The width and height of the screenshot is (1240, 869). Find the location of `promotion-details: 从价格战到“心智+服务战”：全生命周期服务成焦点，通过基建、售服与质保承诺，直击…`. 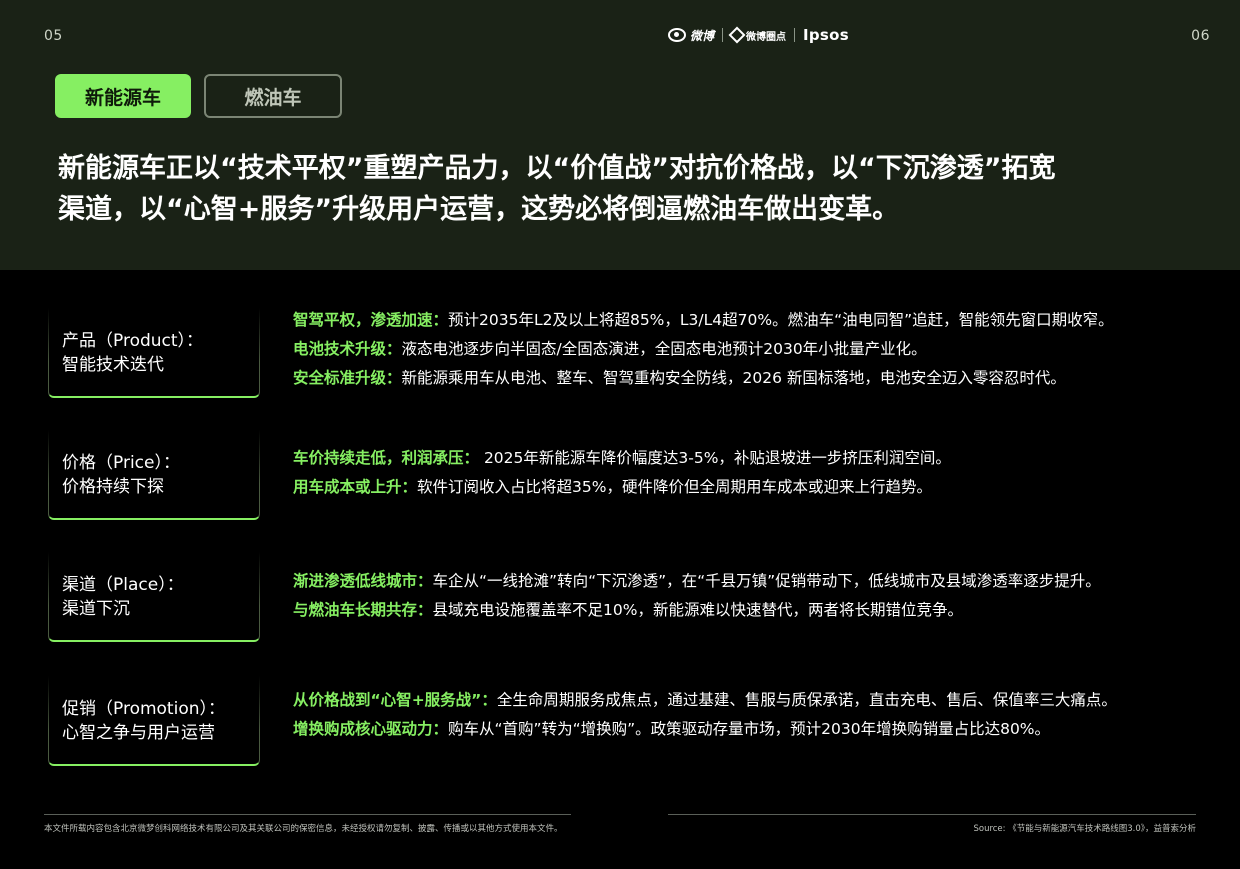

promotion-details: 从价格战到“心智+服务战”：全生命周期服务成焦点，通过基建、售服与质保承诺，直击… is located at coordinates (753, 715).